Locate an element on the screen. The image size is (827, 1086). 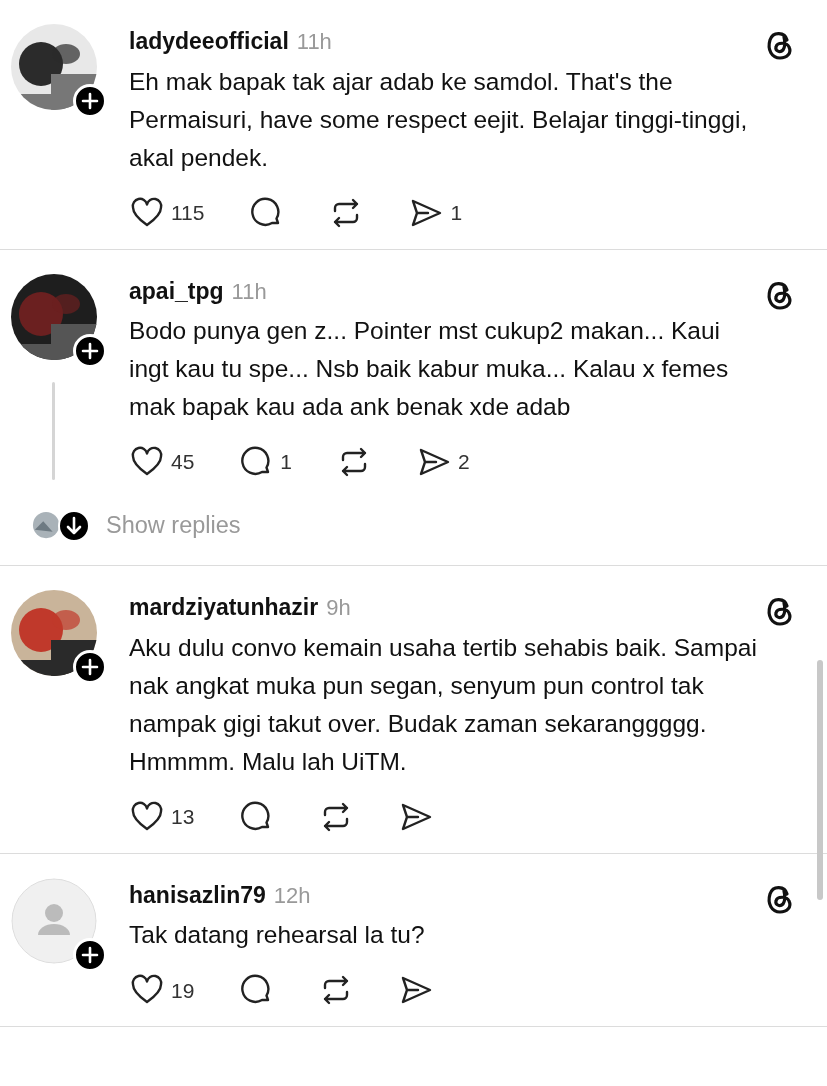
post-text: Aku dulu convo kemain usaha tertib sehabis baik. Sampai nak angkat muka pun segan, senyum pun control tak nampak gigi takut over. Budak zaman sekaranggggg. Hmmmm. Malu lah UiTM. is located at coordinates (443, 704).